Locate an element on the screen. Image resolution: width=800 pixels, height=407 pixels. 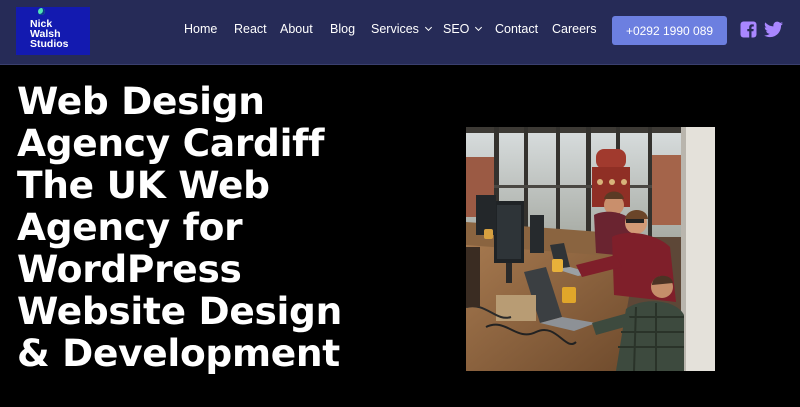
nav-label: SEO is located at coordinates (456, 29).